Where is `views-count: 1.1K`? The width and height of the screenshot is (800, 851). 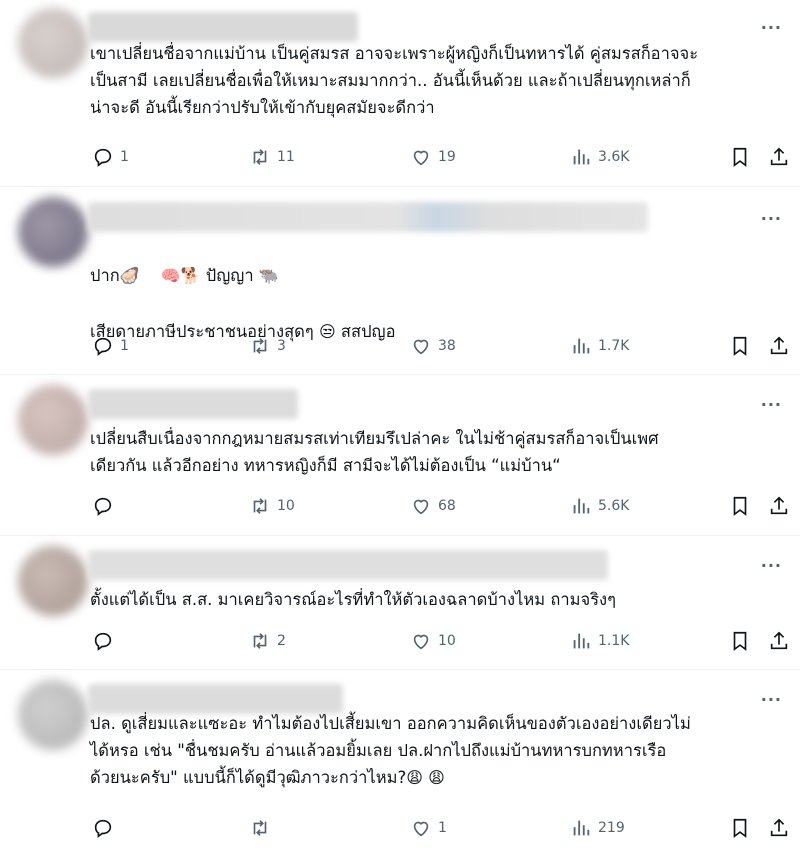
views-count: 1.1K is located at coordinates (614, 641).